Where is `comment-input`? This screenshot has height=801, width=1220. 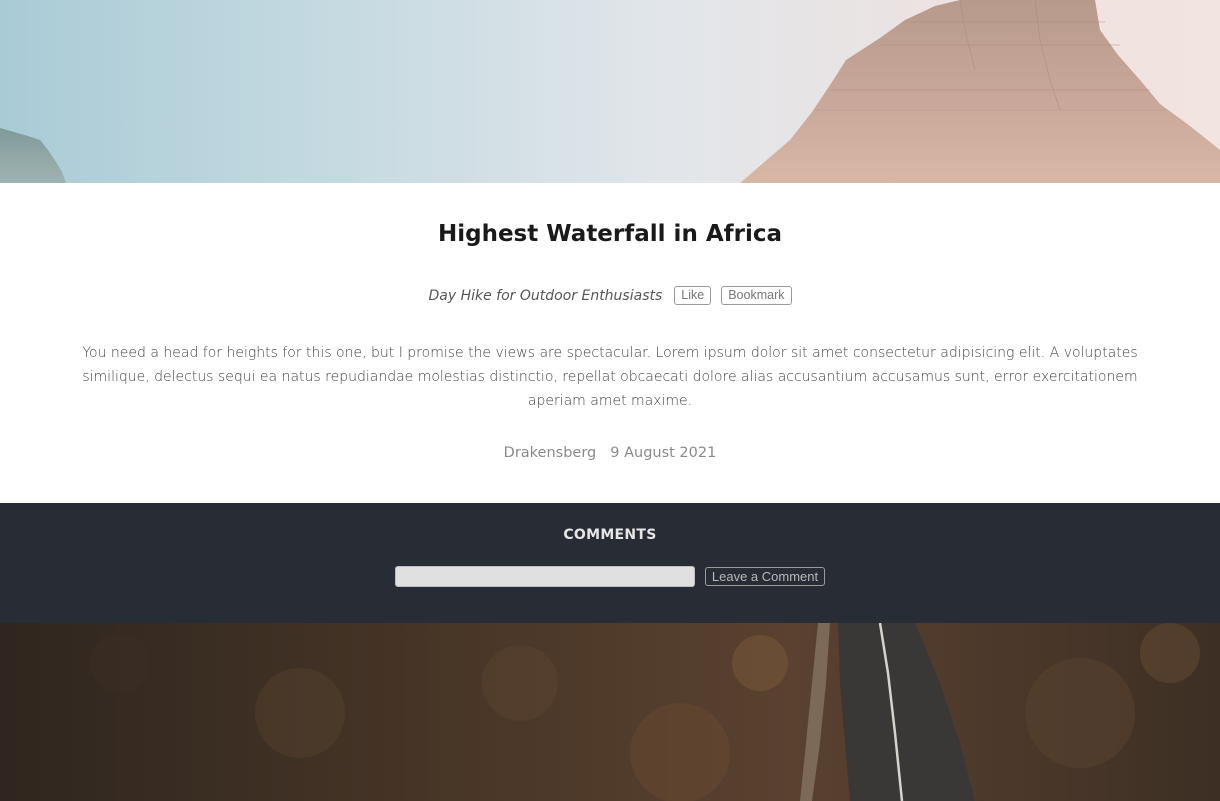
comment-input is located at coordinates (544, 576).